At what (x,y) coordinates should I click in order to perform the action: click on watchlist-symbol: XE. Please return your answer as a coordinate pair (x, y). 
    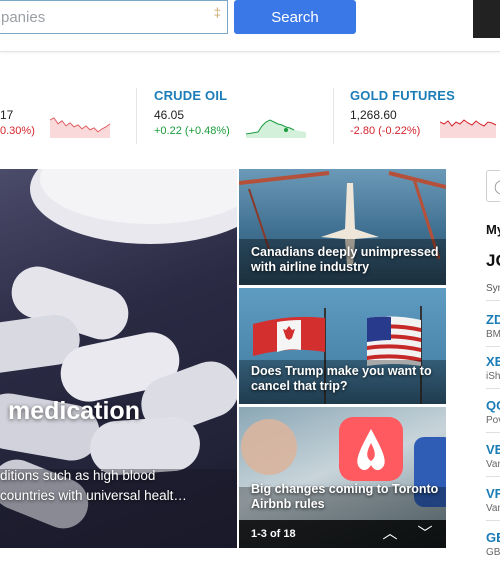
    Looking at the image, I should click on (493, 361).